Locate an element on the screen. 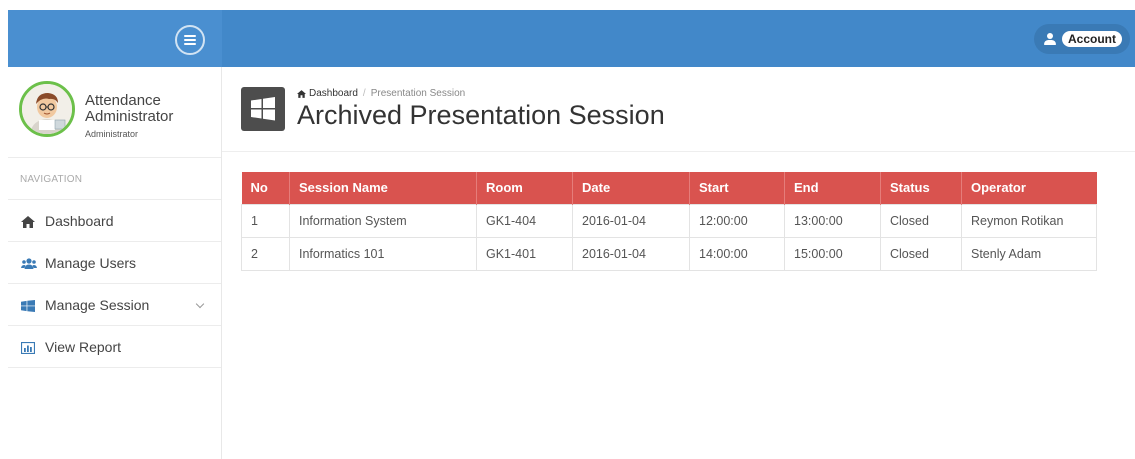  table-cell: Information System is located at coordinates (383, 220).